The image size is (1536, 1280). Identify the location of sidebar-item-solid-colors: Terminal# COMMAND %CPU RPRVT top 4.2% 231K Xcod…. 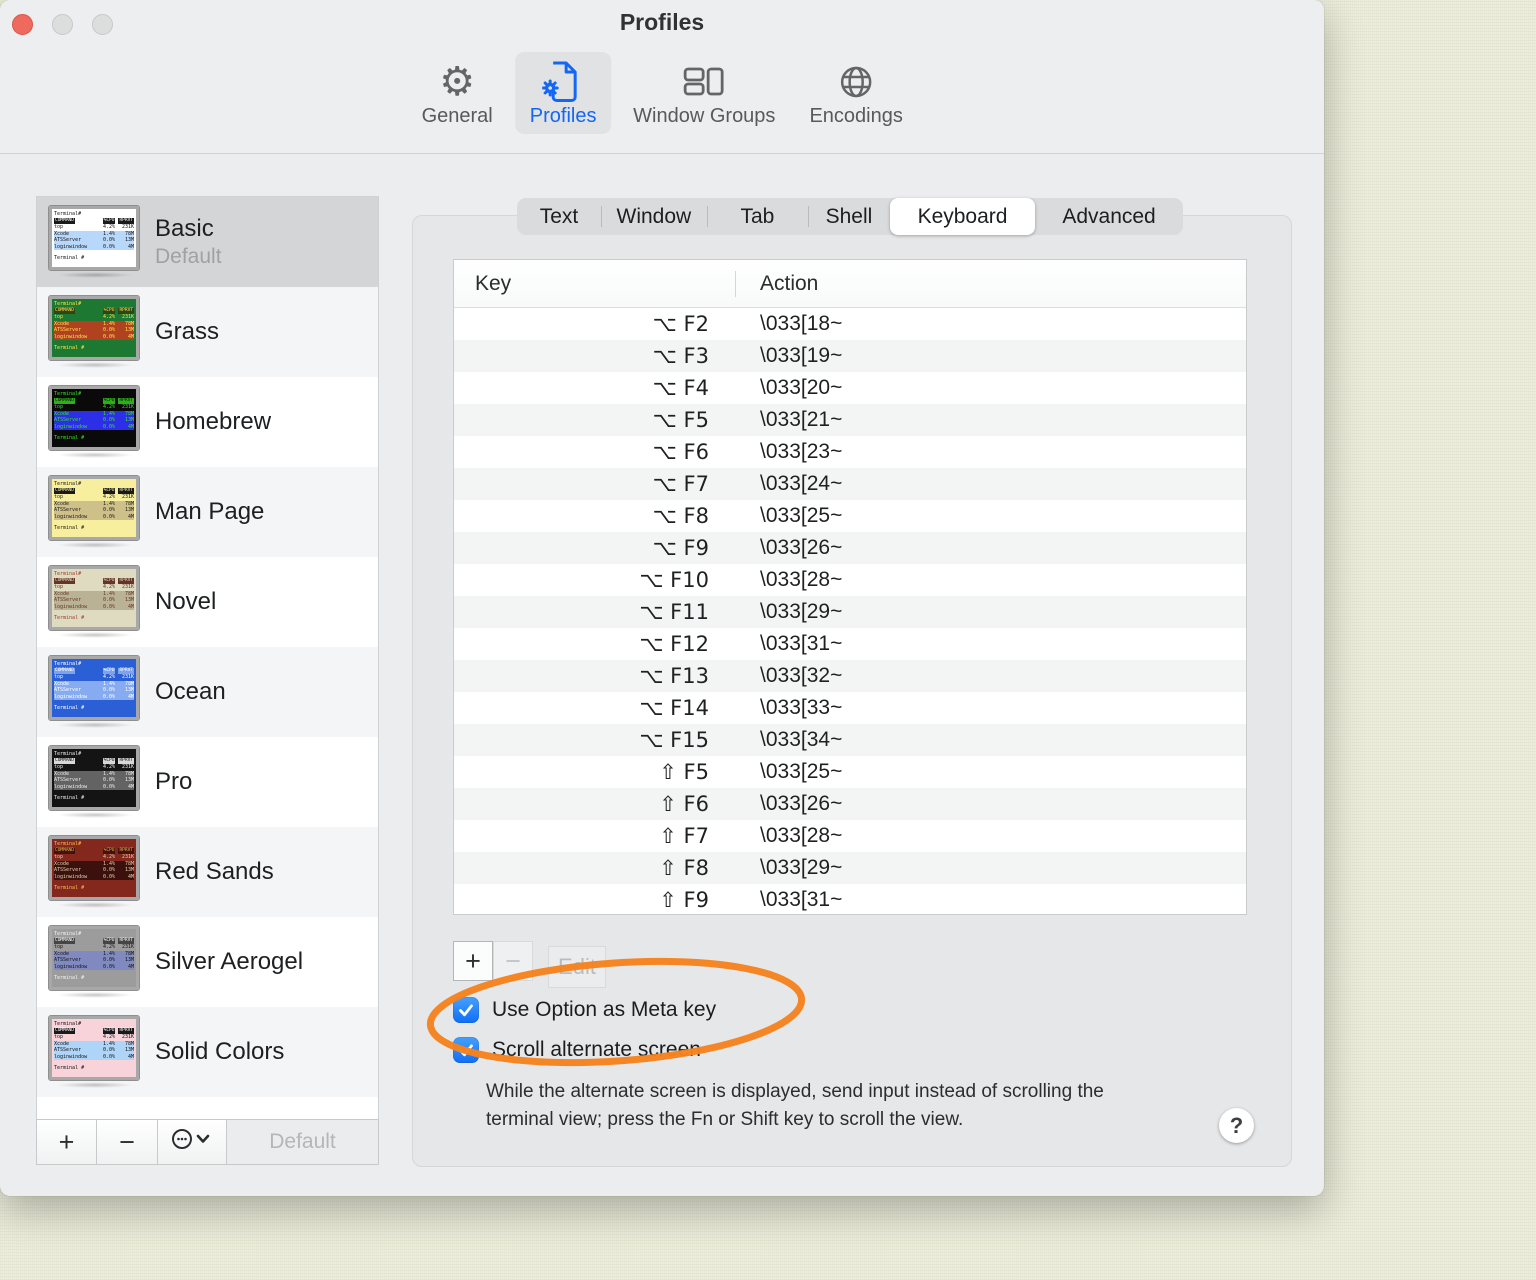
(207, 1052).